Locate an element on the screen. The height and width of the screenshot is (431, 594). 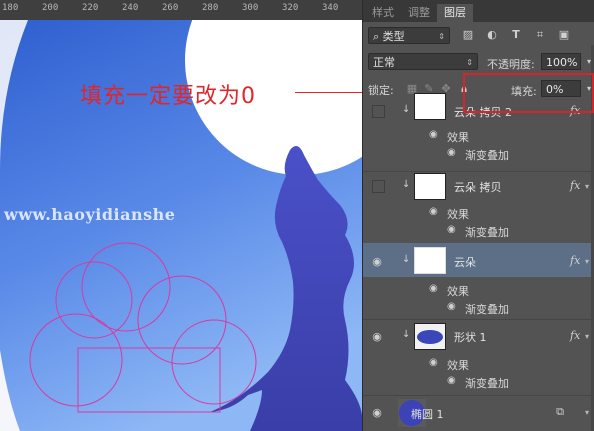
ruler-tick-label: 280 is located at coordinates (210, 8).